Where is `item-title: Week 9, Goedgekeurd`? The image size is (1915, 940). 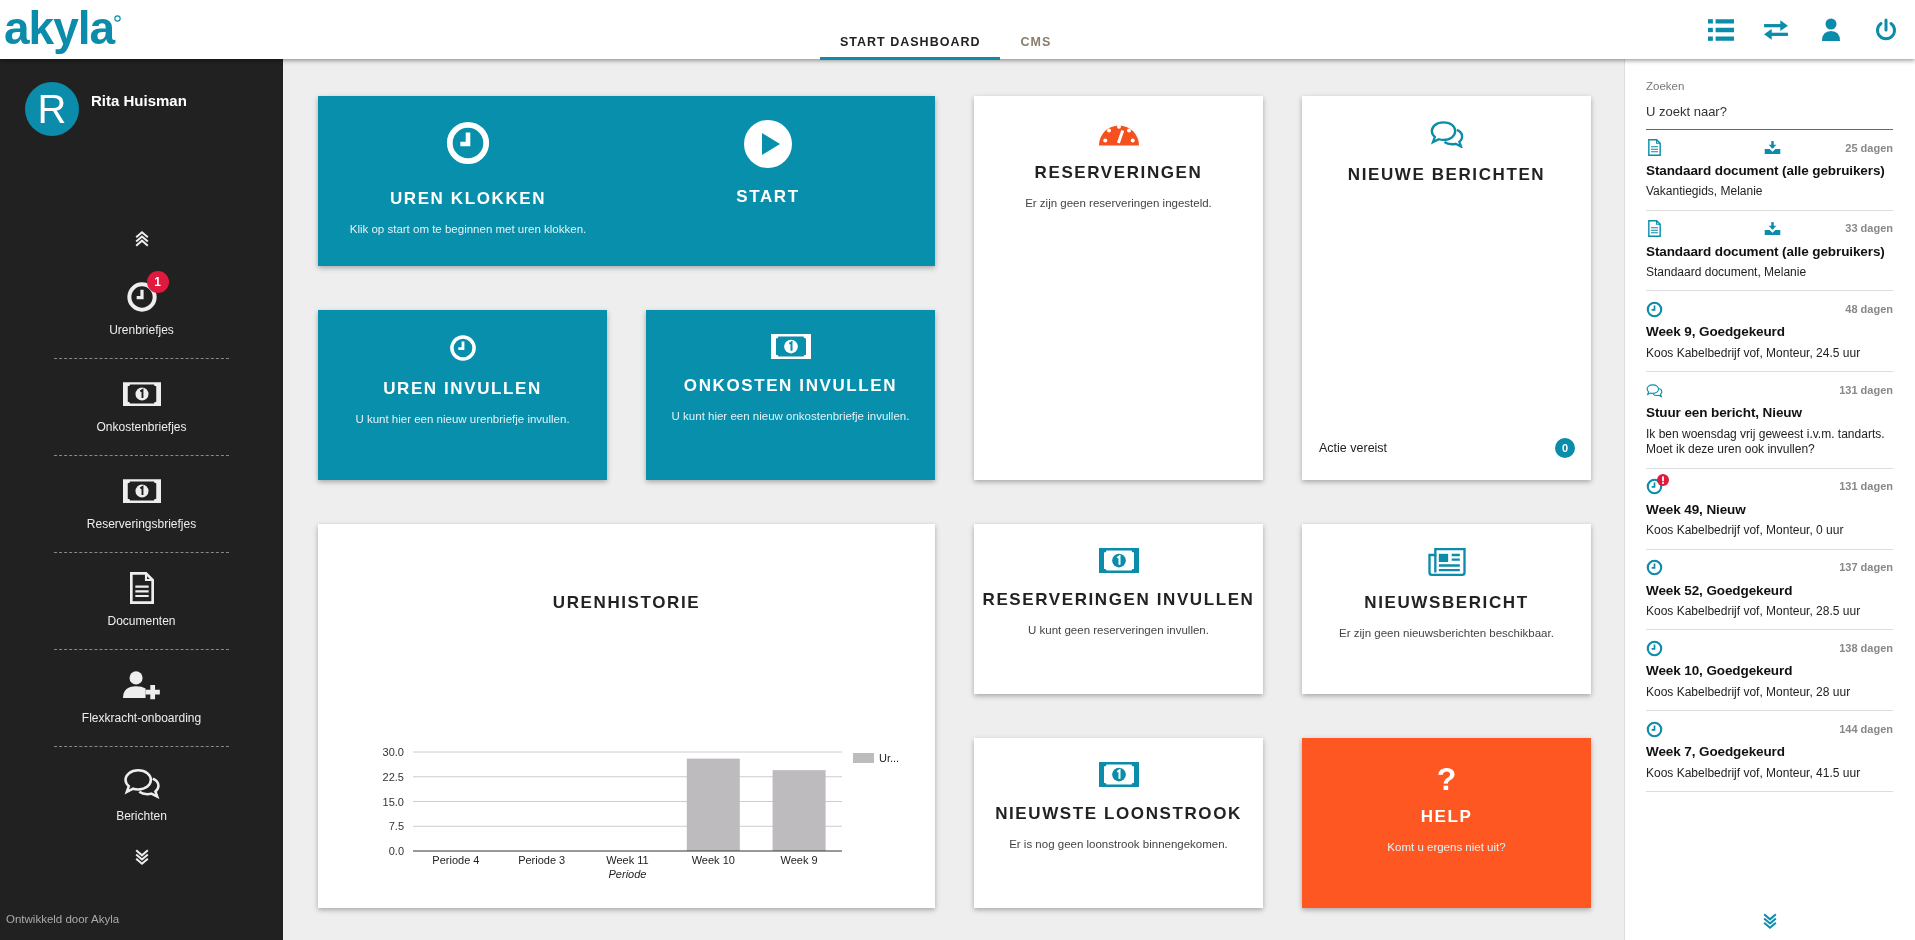 item-title: Week 9, Goedgekeurd is located at coordinates (1716, 332).